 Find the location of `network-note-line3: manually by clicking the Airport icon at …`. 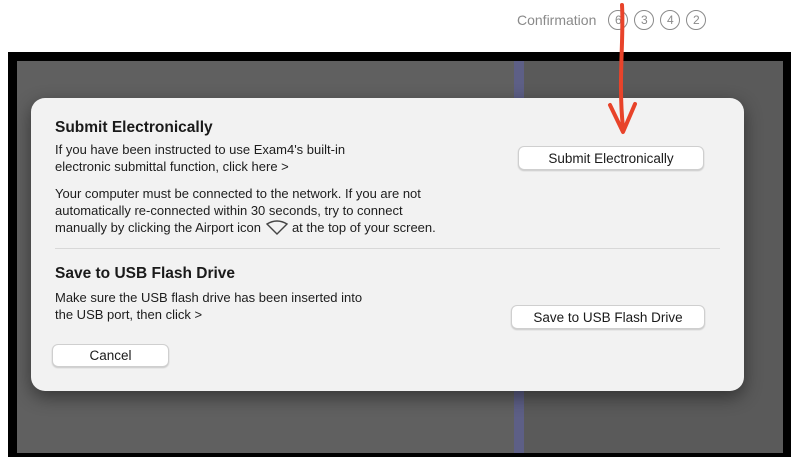

network-note-line3: manually by clicking the Airport icon at … is located at coordinates (245, 228).